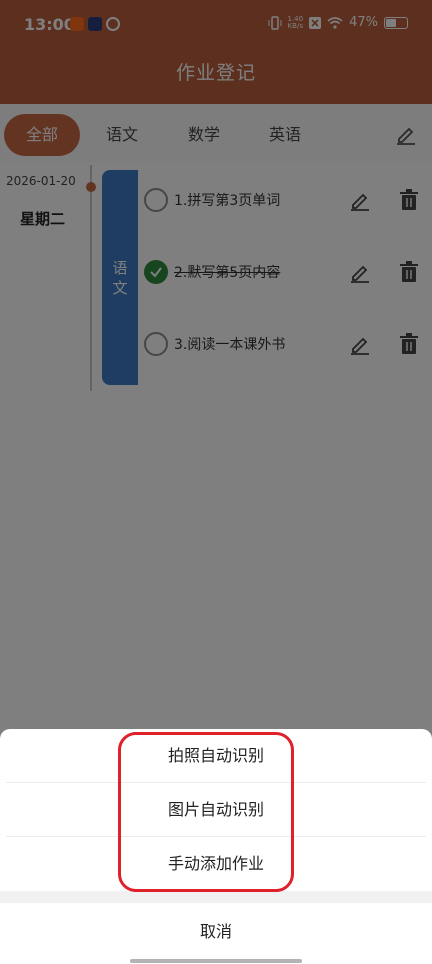 The image size is (432, 964). What do you see at coordinates (216, 961) in the screenshot?
I see `home-indicator` at bounding box center [216, 961].